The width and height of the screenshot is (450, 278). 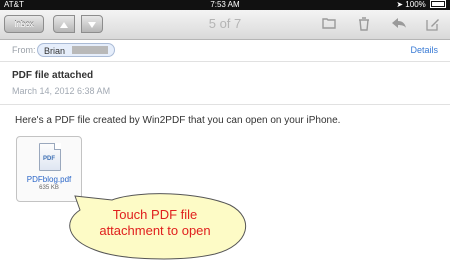 What do you see at coordinates (415, 4) in the screenshot?
I see `battery-percent: 100%` at bounding box center [415, 4].